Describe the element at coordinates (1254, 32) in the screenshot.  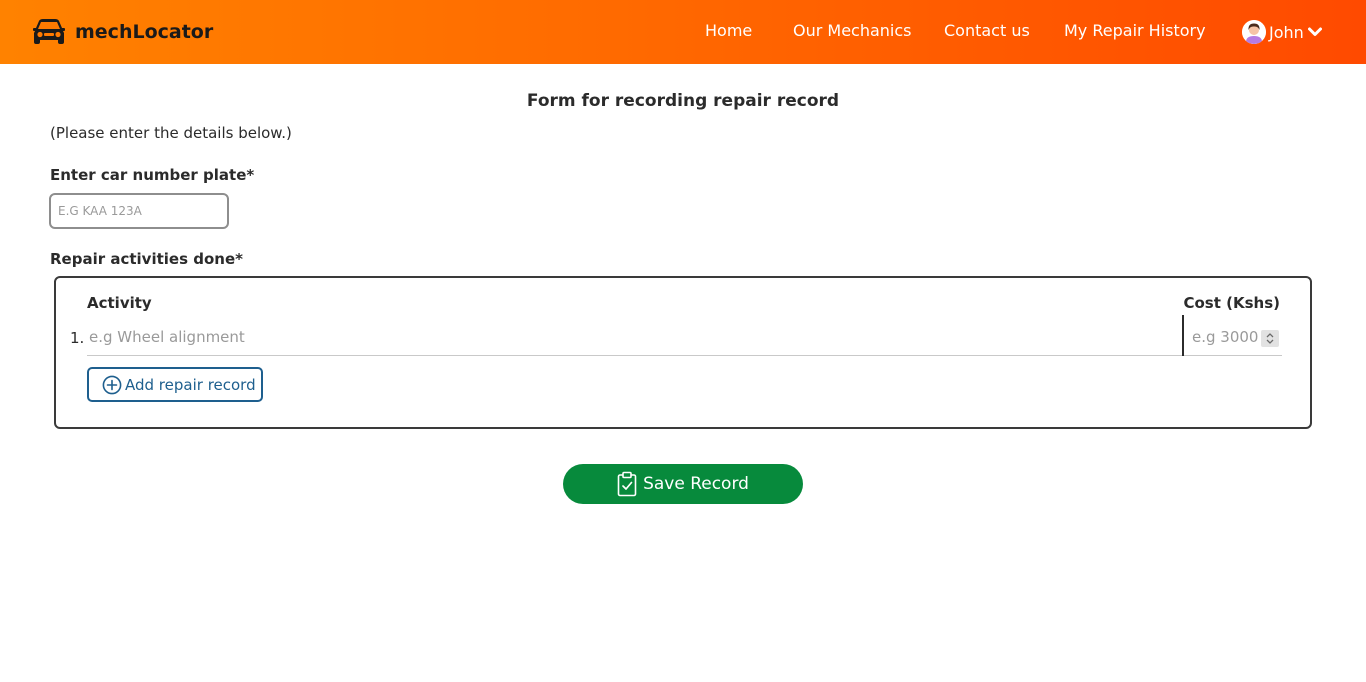
I see `user-avatar-icon` at that location.